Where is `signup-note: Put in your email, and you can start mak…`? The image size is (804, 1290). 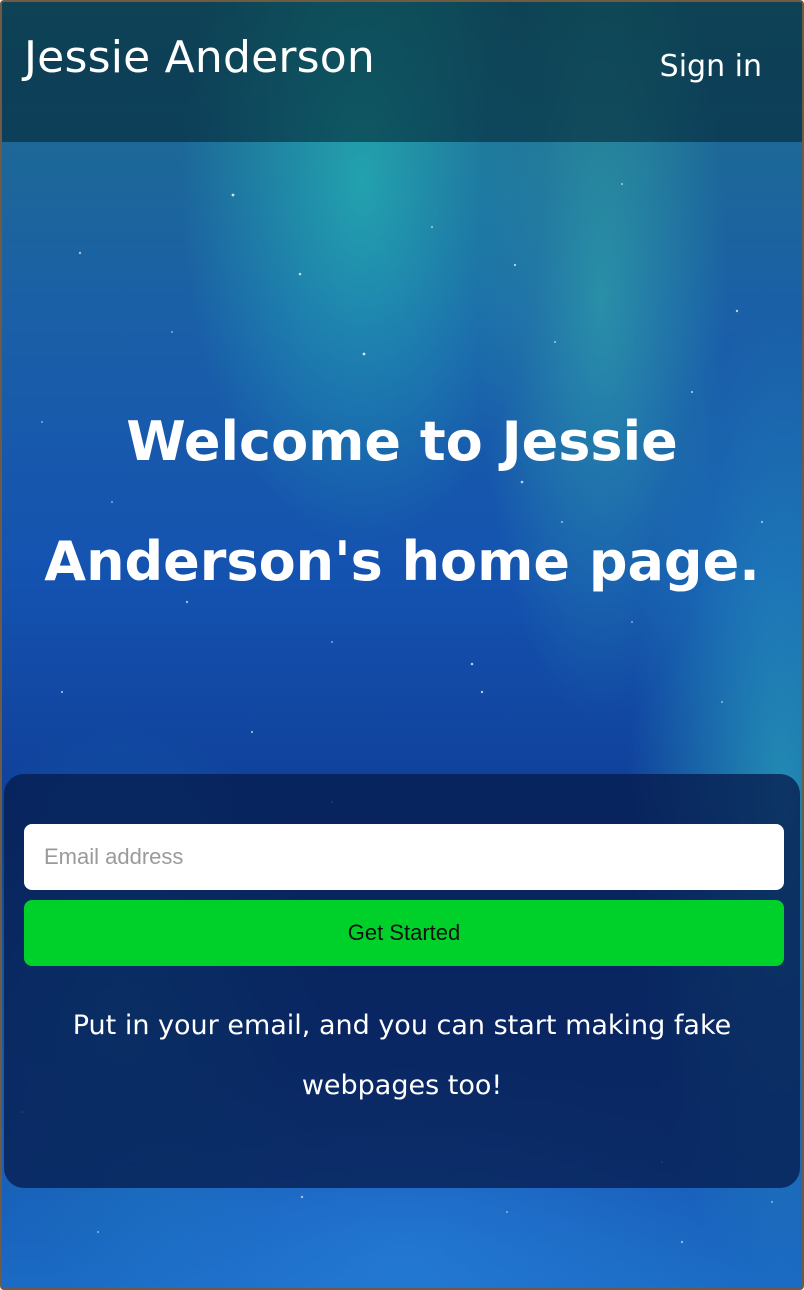 signup-note: Put in your email, and you can start mak… is located at coordinates (402, 1055).